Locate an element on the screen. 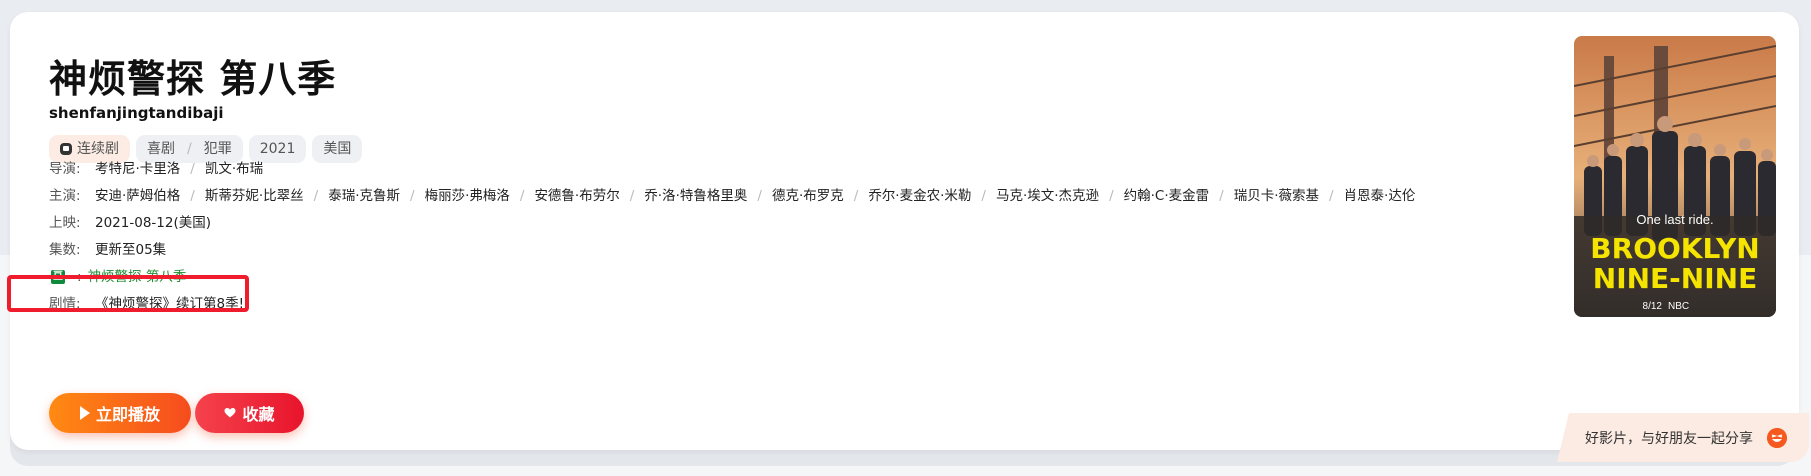 The height and width of the screenshot is (476, 1811). director-link: 考特尼·卡里洛 is located at coordinates (137, 169).